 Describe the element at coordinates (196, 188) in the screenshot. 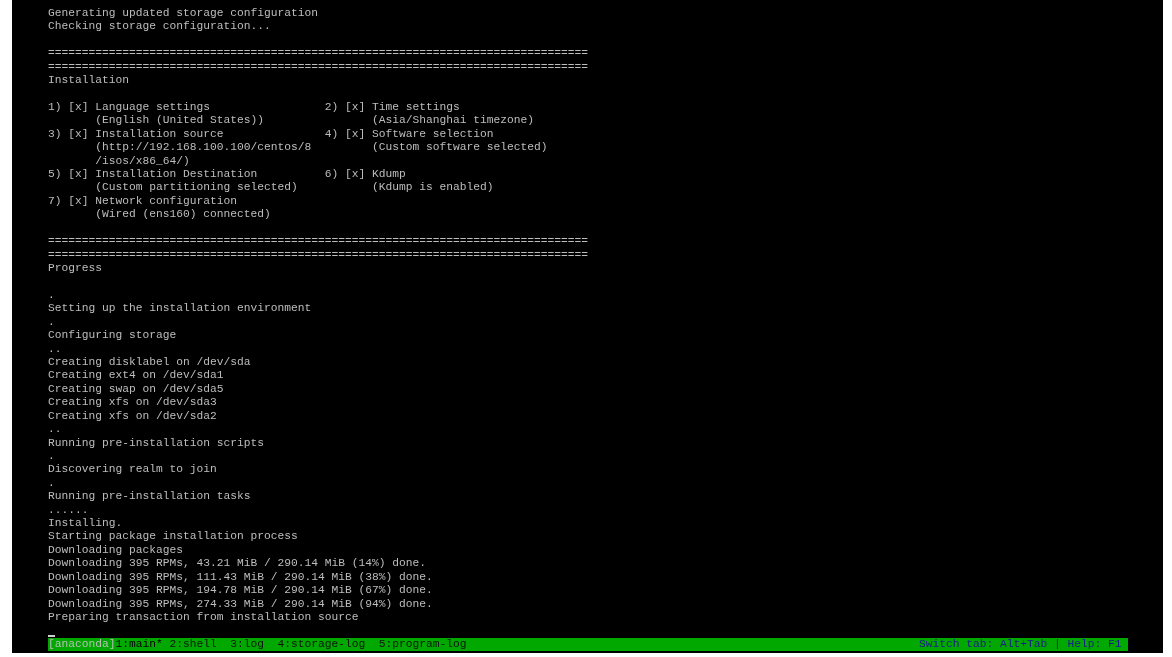

I see `item-detail: (Custom partitioning selected)` at that location.